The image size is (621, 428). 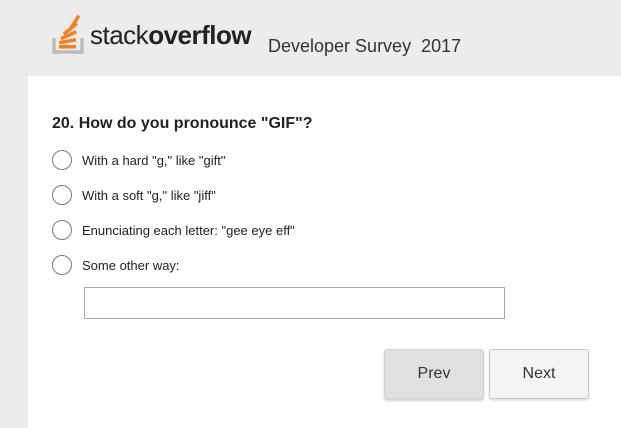 What do you see at coordinates (68, 34) in the screenshot?
I see `stackoverflow-logo-icon` at bounding box center [68, 34].